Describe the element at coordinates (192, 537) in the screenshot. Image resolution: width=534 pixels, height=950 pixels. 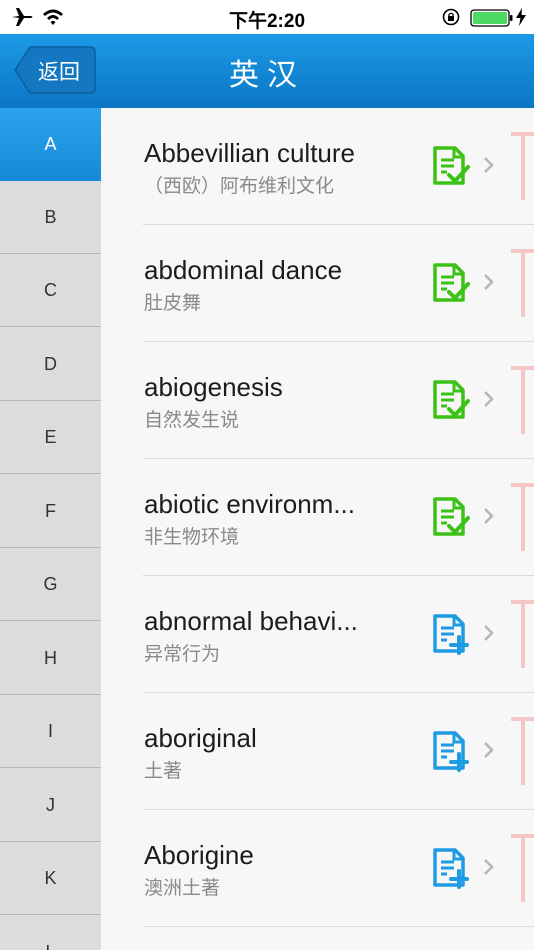
I see `word-meaning: 非生物环境` at that location.